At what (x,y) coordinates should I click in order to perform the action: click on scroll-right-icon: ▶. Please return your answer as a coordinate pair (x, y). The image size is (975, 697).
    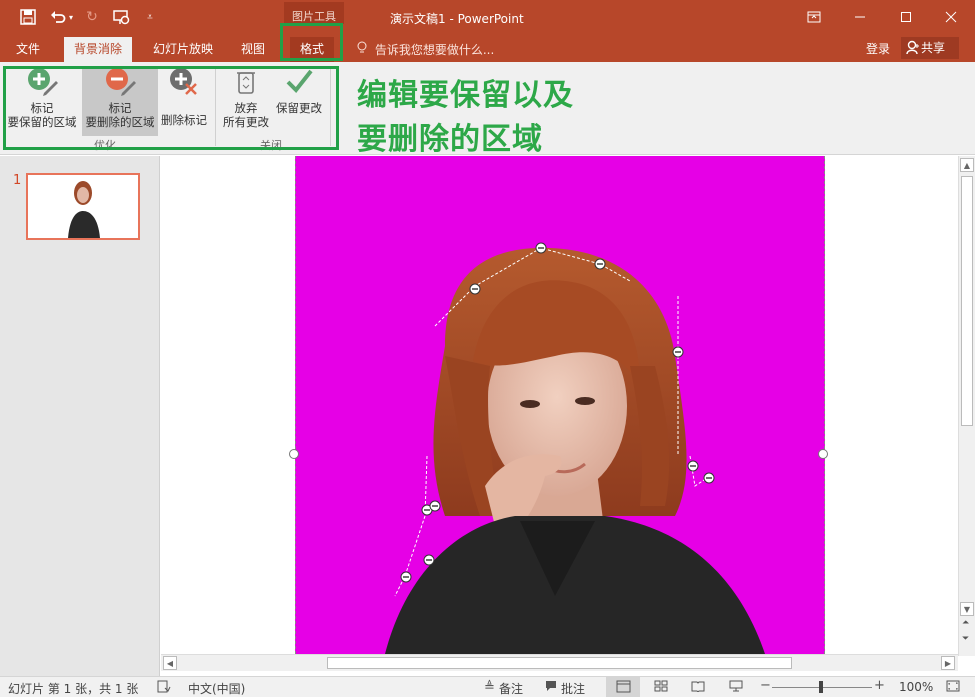
    Looking at the image, I should click on (948, 663).